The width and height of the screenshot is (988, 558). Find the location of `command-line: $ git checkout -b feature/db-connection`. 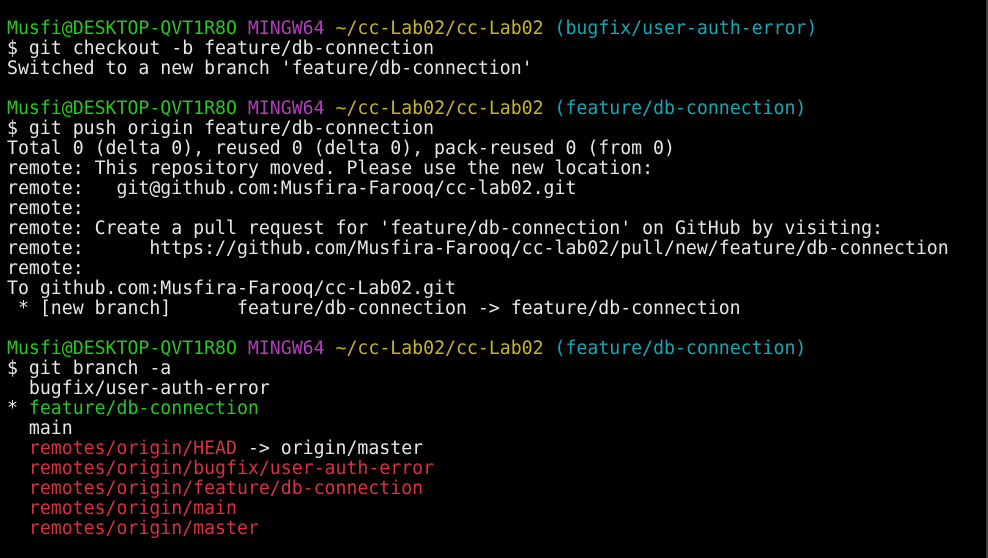

command-line: $ git checkout -b feature/db-connection is located at coordinates (221, 48).